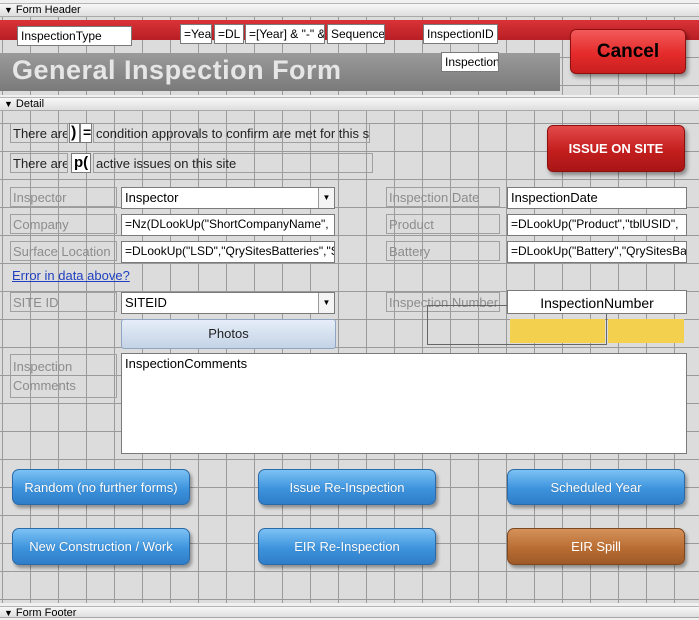 Image resolution: width=699 pixels, height=620 pixels. What do you see at coordinates (646, 331) in the screenshot?
I see `status-highlight-right` at bounding box center [646, 331].